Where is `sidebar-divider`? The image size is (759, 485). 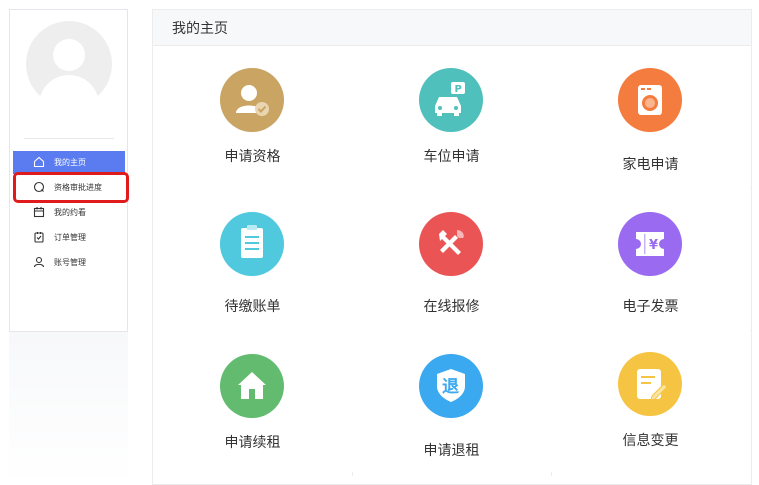
sidebar-divider is located at coordinates (69, 138).